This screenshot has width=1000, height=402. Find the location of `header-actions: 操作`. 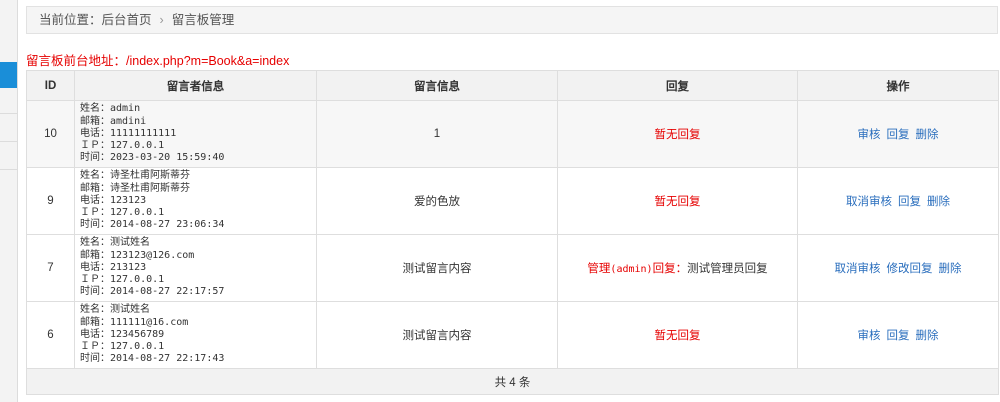

header-actions: 操作 is located at coordinates (898, 85).